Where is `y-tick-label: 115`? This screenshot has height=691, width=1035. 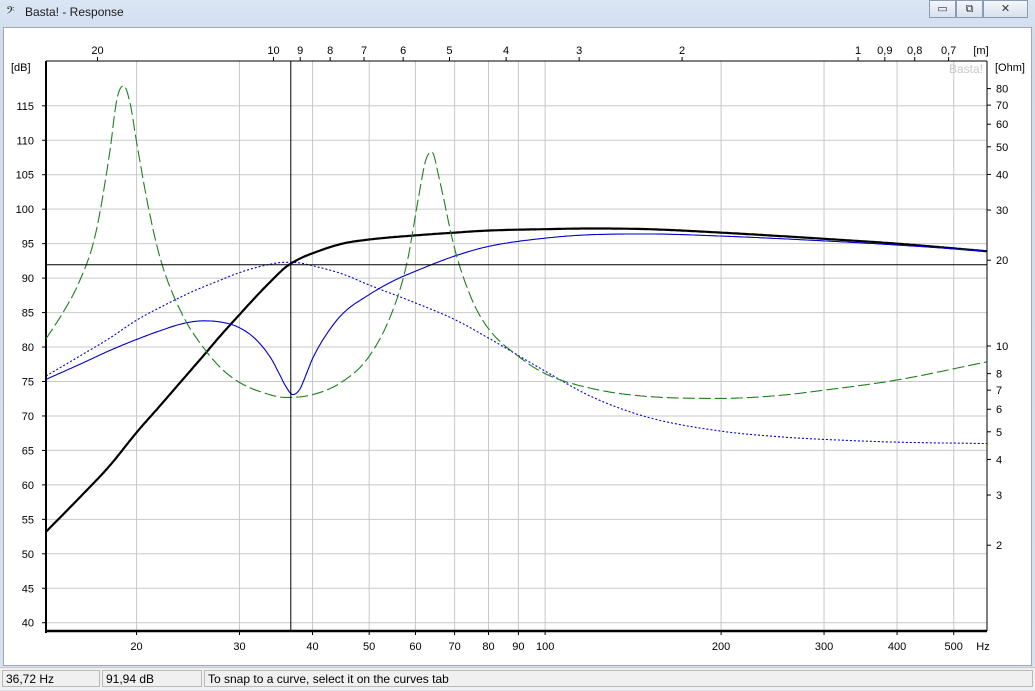 y-tick-label: 115 is located at coordinates (25, 107).